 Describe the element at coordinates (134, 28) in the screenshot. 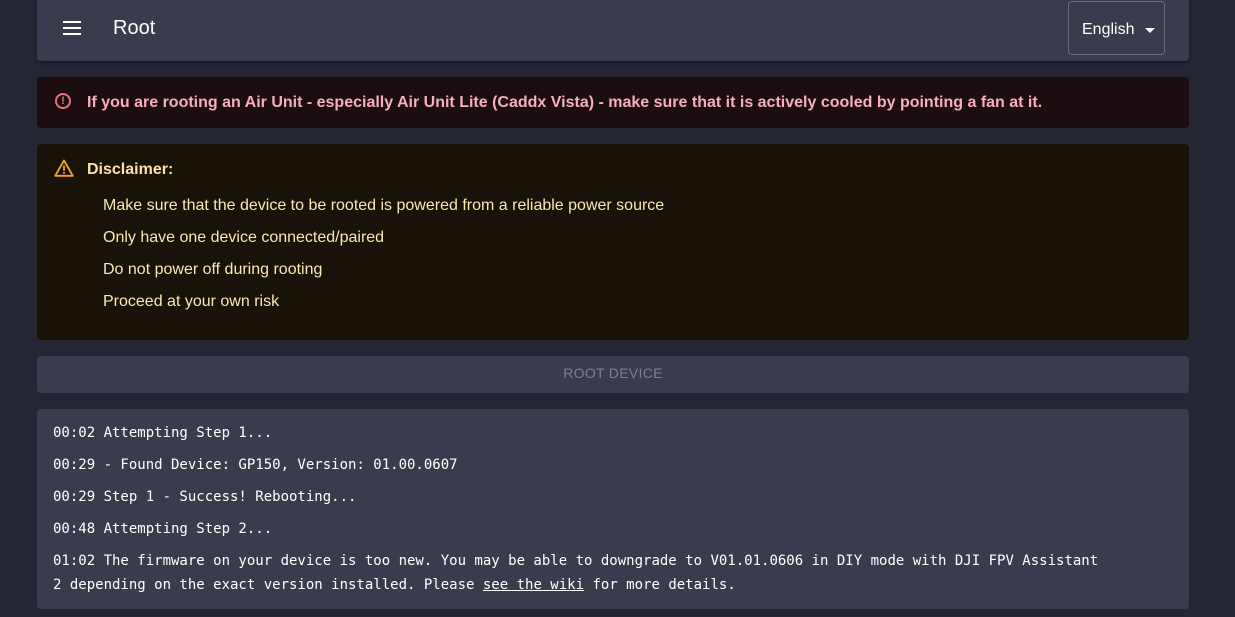

I see `page-title: Root` at that location.